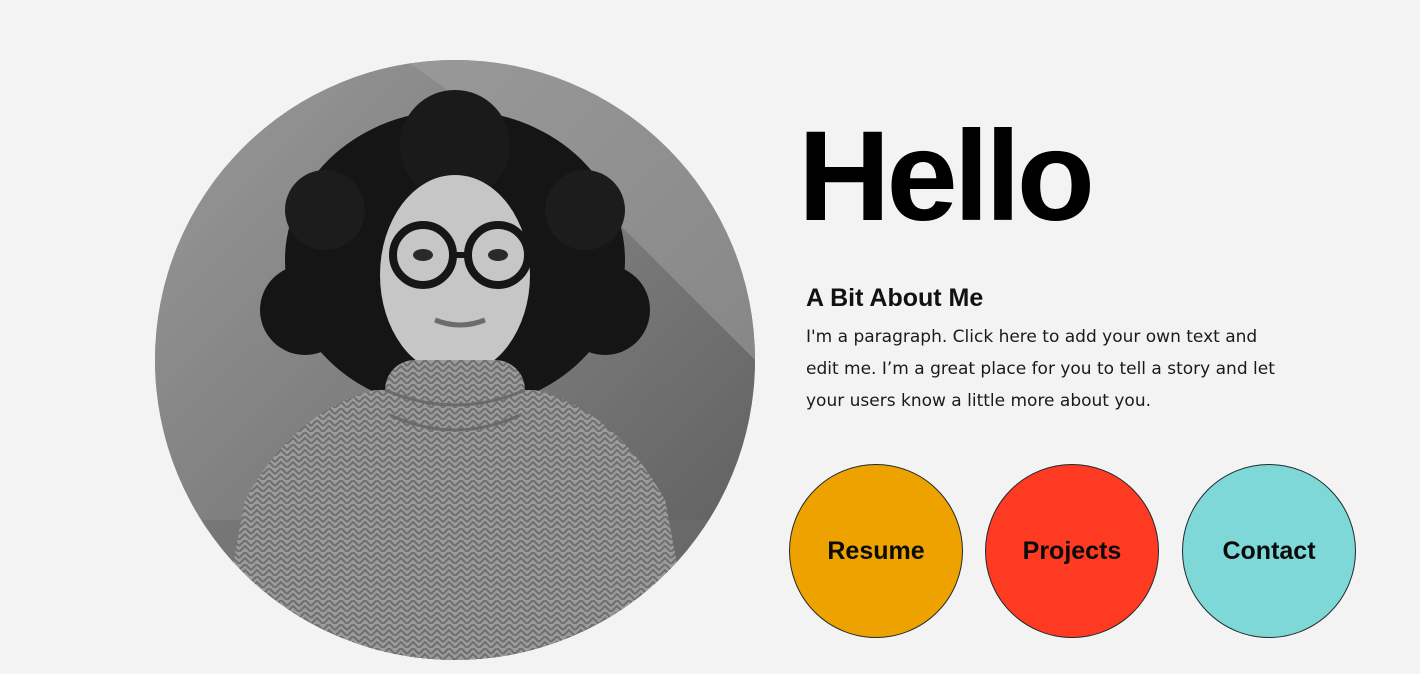 The width and height of the screenshot is (1420, 674). I want to click on projects-button: Projects, so click(1072, 551).